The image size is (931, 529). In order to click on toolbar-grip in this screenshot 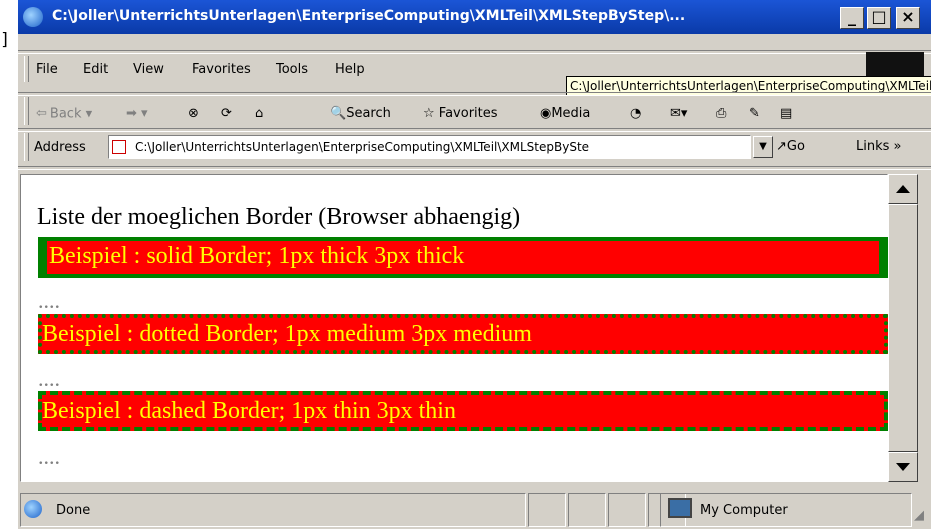, I will do `click(26, 111)`.